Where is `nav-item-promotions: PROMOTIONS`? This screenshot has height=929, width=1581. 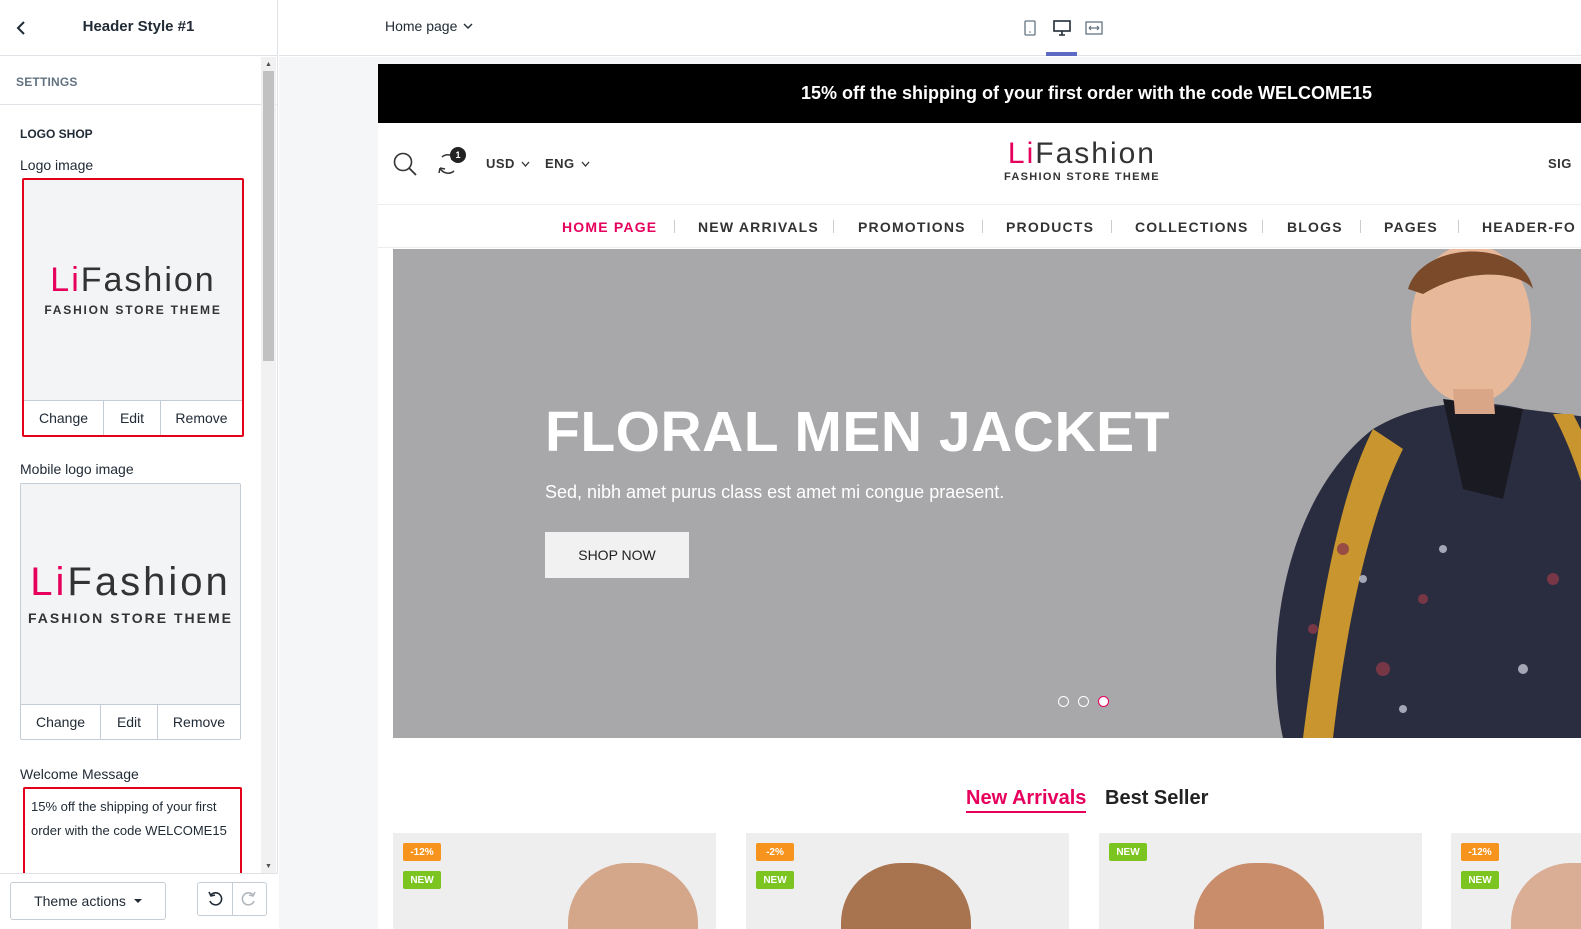
nav-item-promotions: PROMOTIONS is located at coordinates (912, 227).